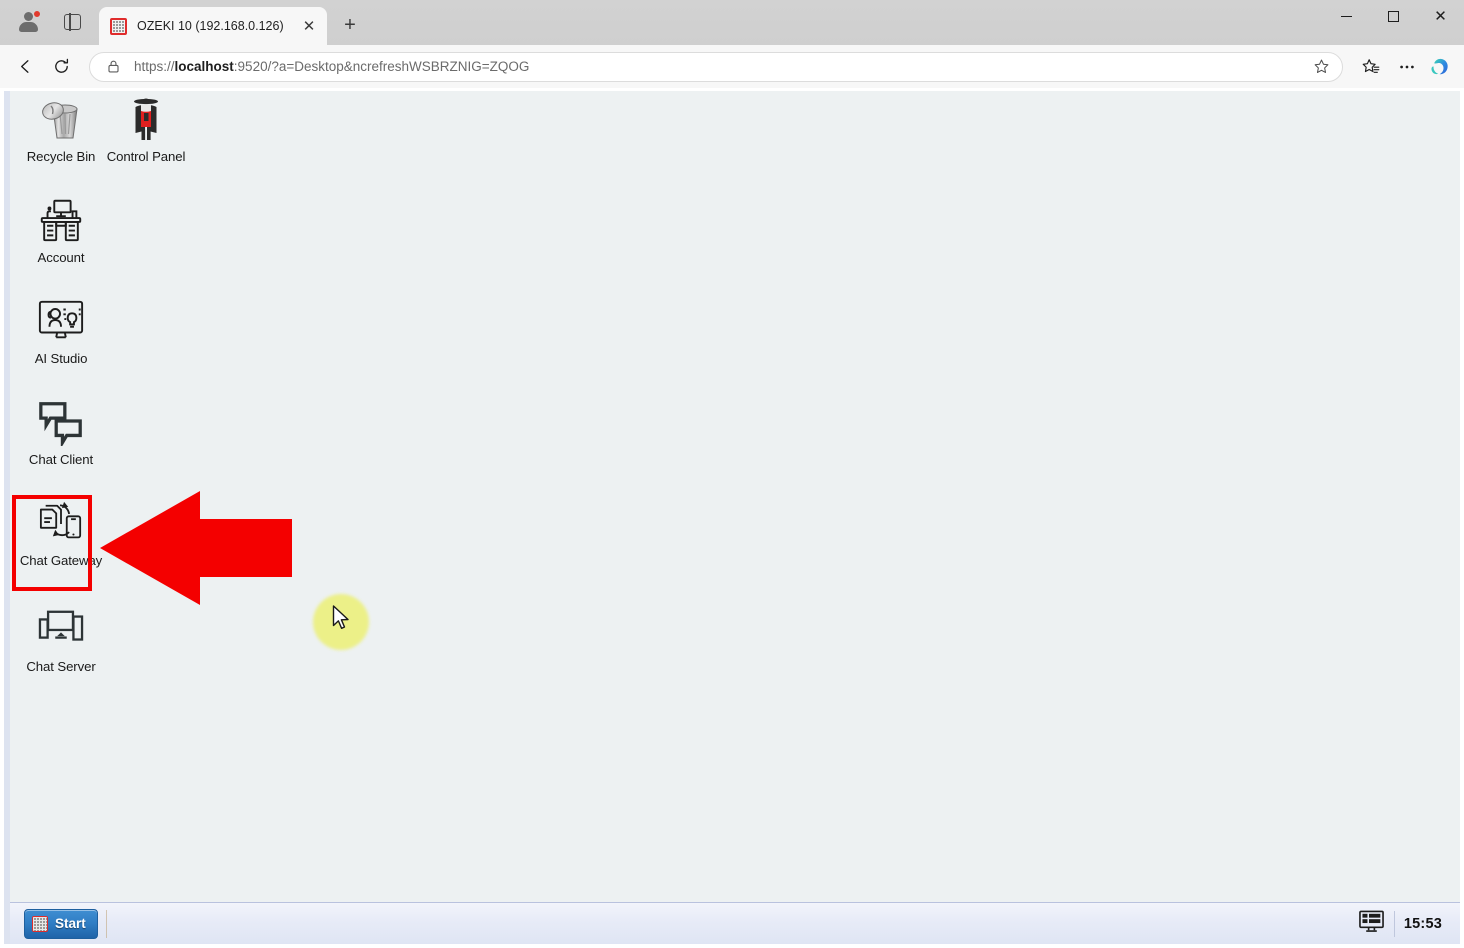 The image size is (1464, 948). I want to click on desktop-icon-label: Control Panel, so click(146, 156).